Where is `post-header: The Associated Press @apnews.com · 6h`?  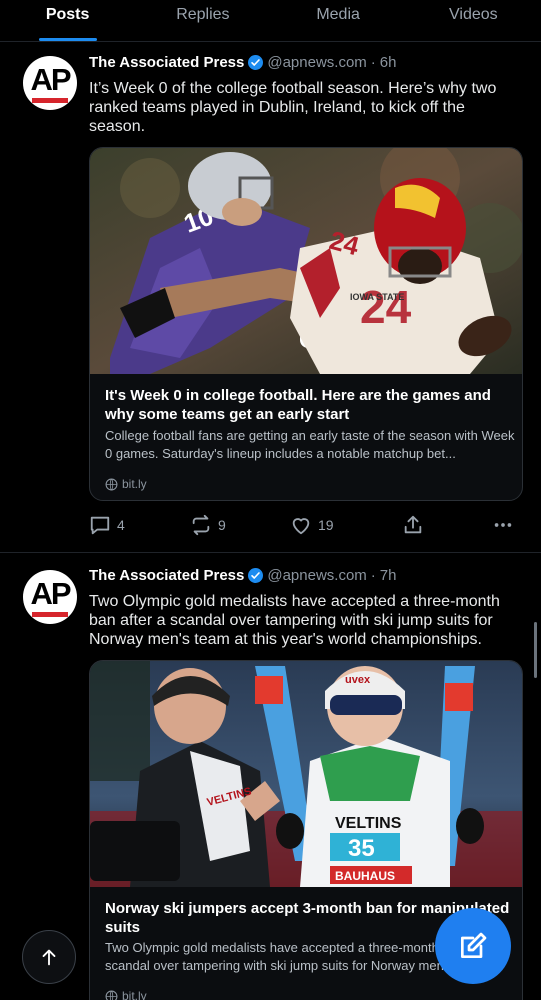
post-header: The Associated Press @apnews.com · 6h is located at coordinates (242, 62).